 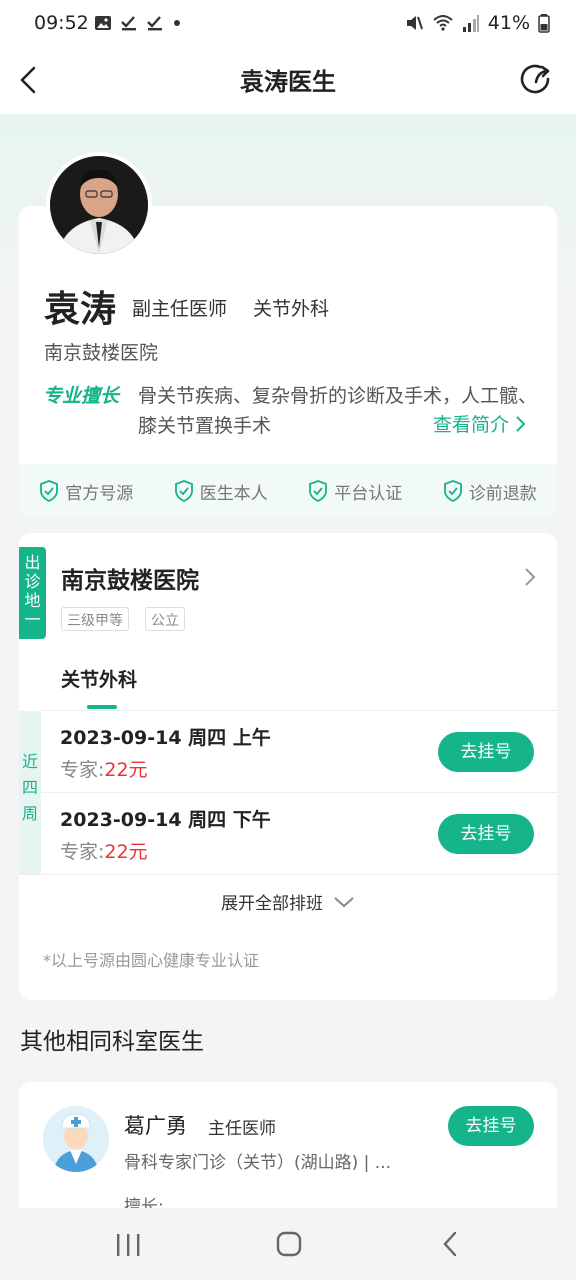 I want to click on system-icons: 41%, so click(x=477, y=23).